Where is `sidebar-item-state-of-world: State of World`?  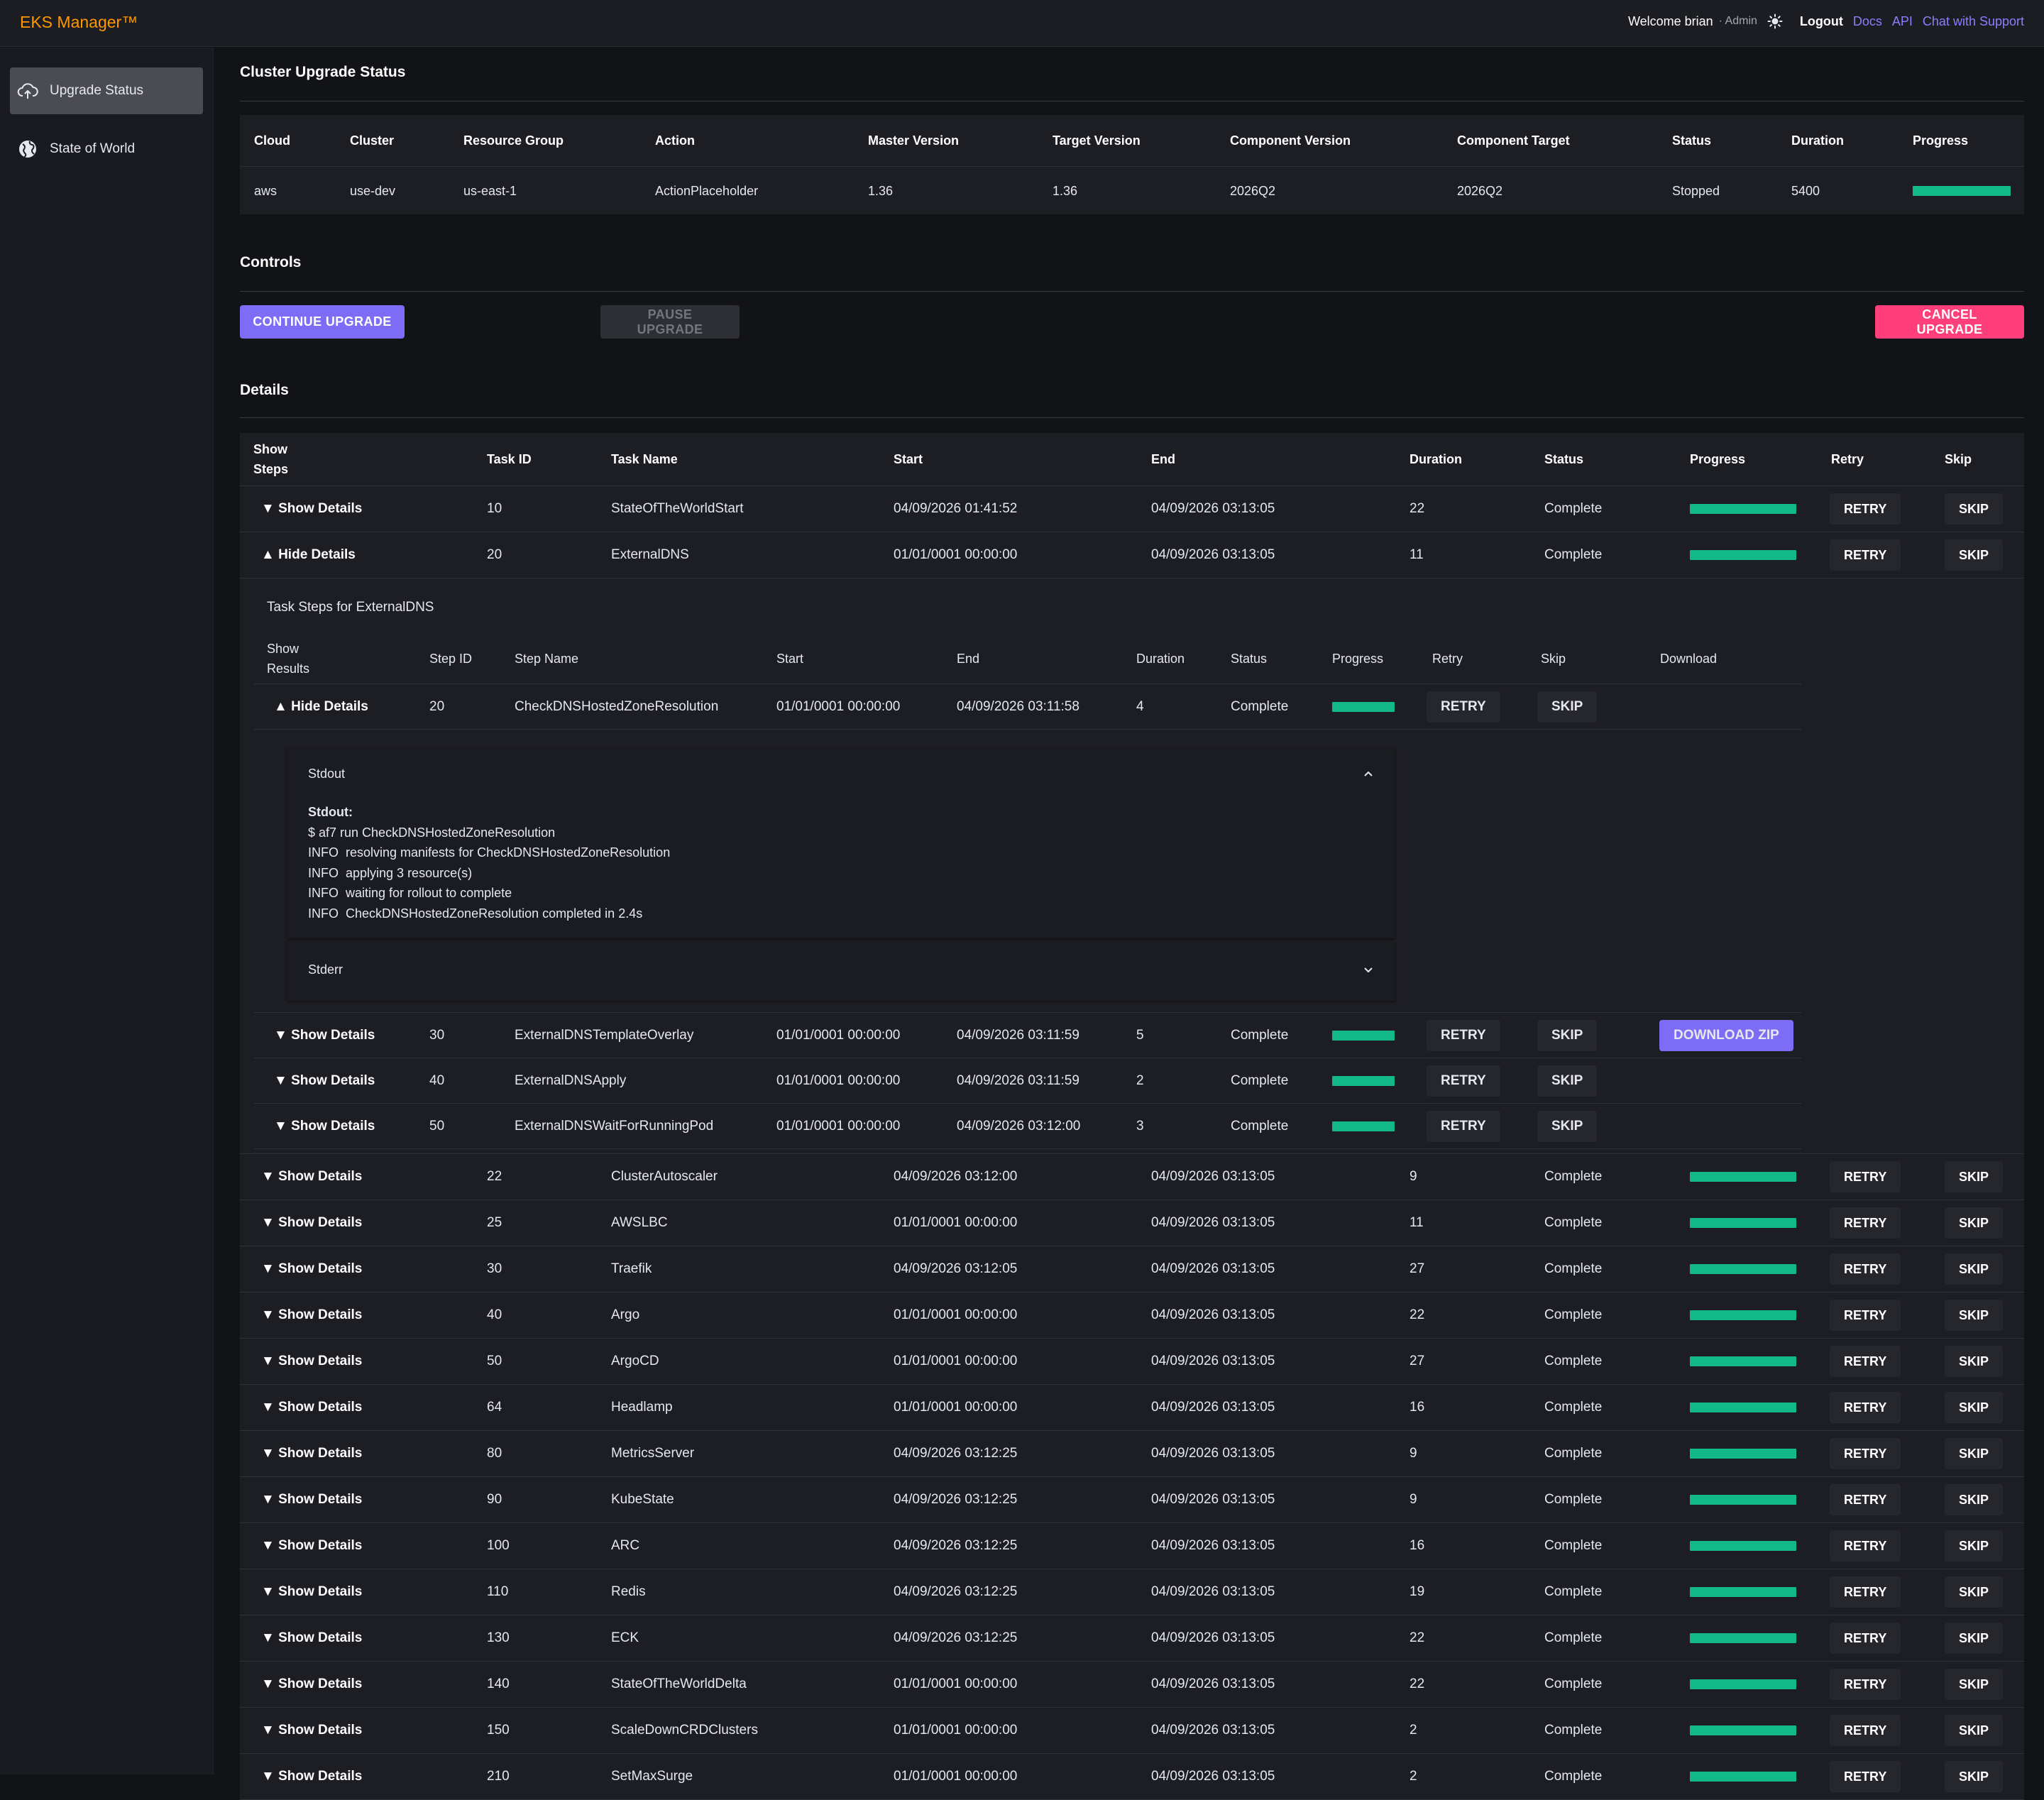 sidebar-item-state-of-world: State of World is located at coordinates (106, 149).